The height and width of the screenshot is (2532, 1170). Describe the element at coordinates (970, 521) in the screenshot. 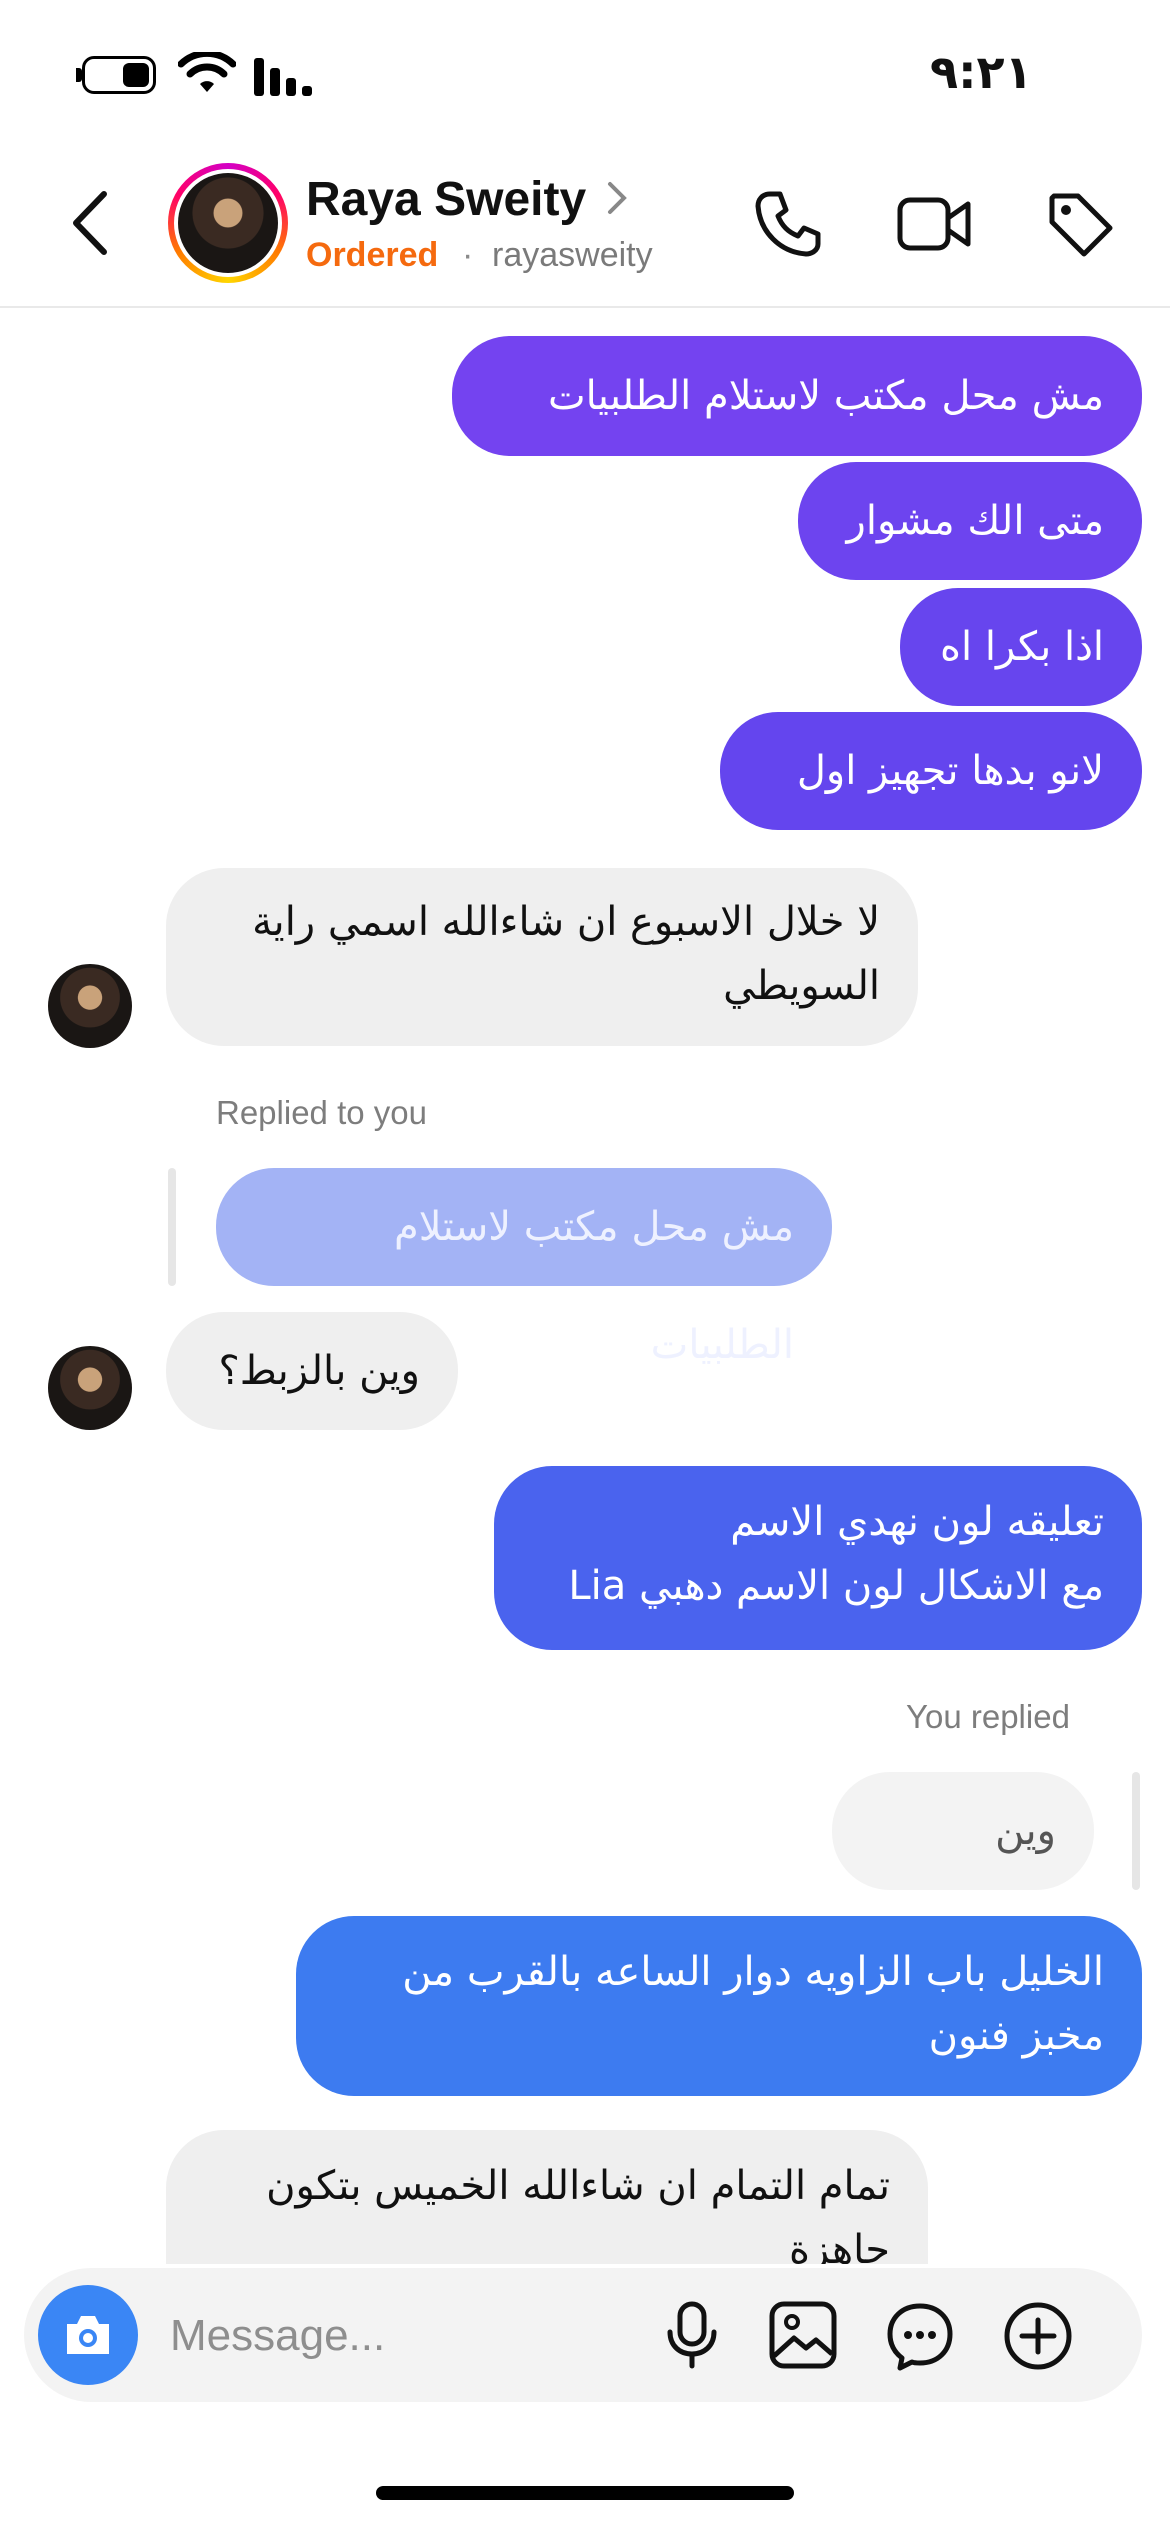

I see `message-outgoing: متى الك مشوار` at that location.